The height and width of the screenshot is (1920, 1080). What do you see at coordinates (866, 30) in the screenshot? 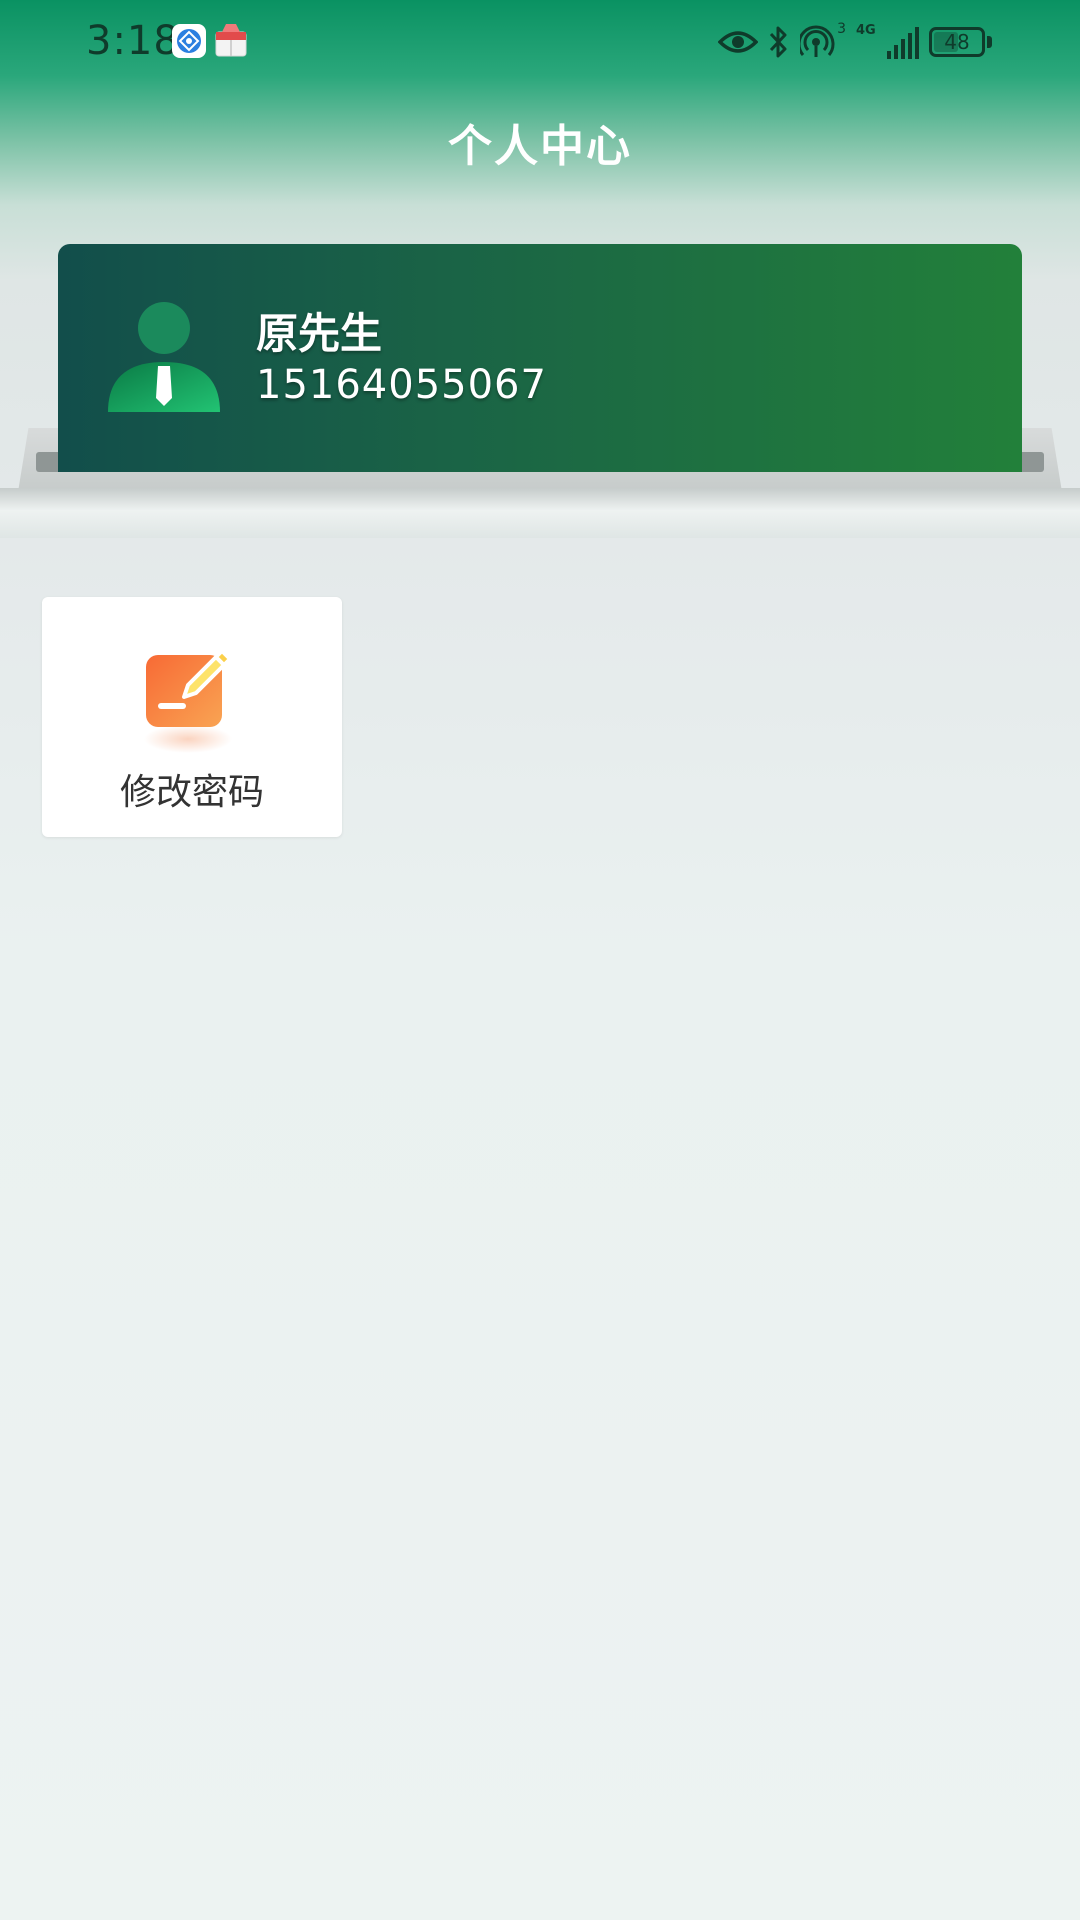
I see `network-type: 4G` at bounding box center [866, 30].